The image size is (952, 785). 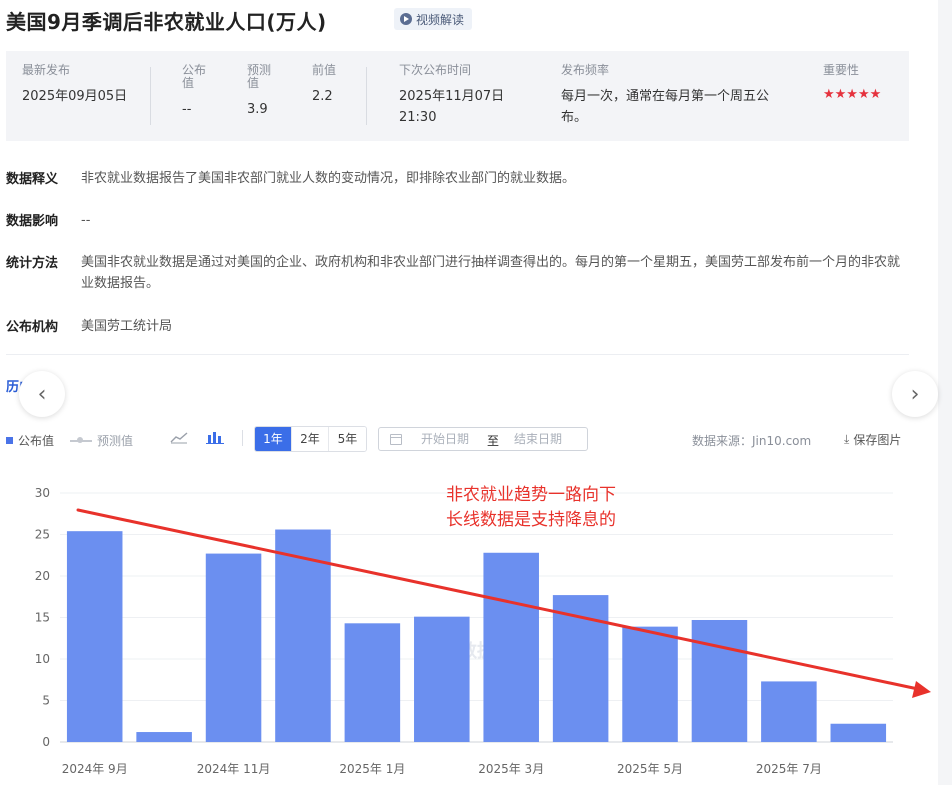 I want to click on x-tick-label: 2025年 5月, so click(x=650, y=769).